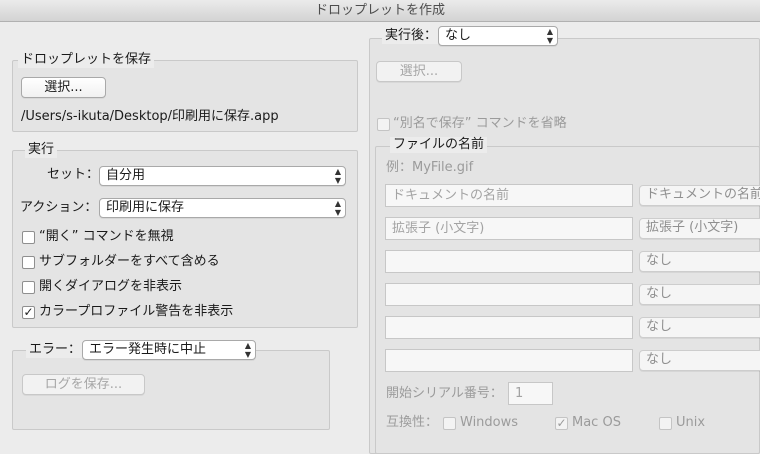 This screenshot has height=454, width=760. I want to click on file-naming-example: 例：MyFile.gif, so click(430, 167).